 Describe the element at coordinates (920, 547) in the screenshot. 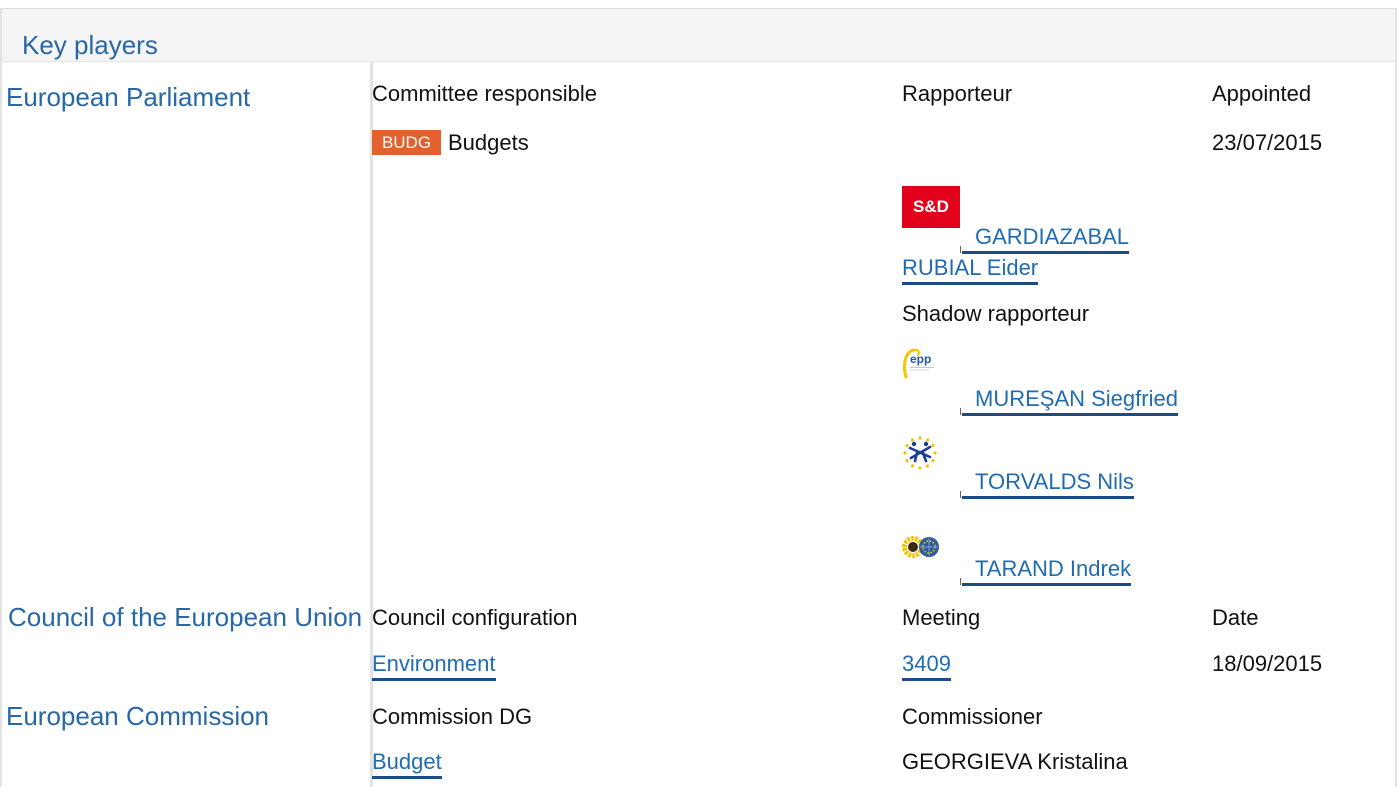

I see `greens-efa-group-logo` at that location.